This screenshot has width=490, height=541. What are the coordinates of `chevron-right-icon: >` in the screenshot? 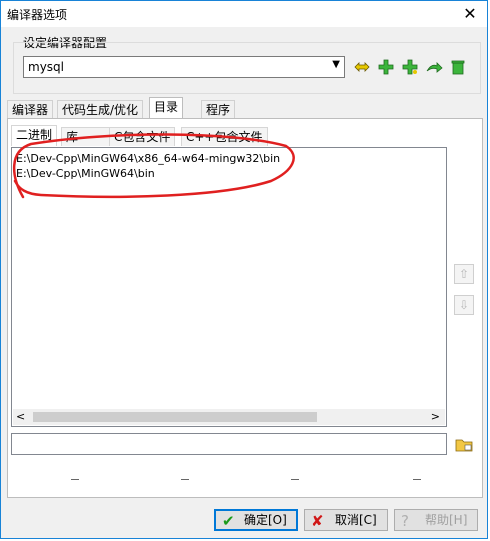 It's located at (435, 416).